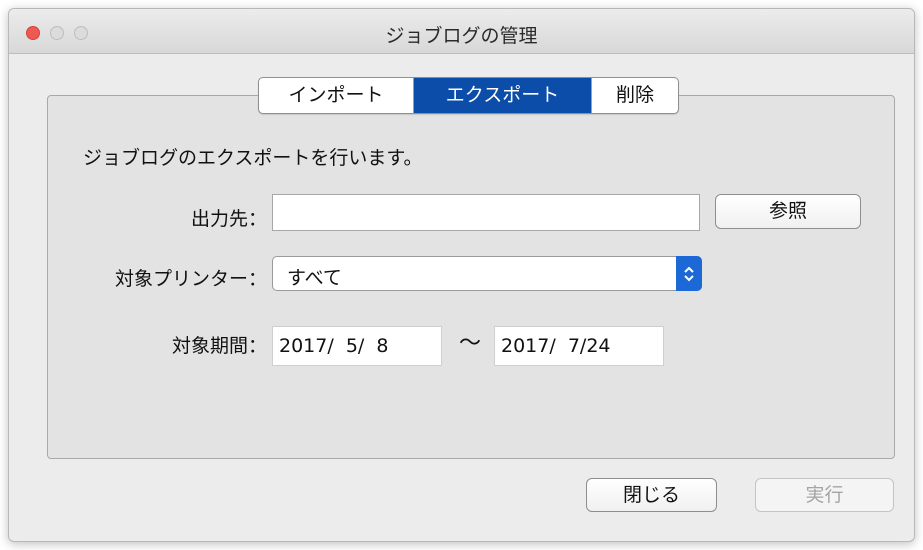  Describe the element at coordinates (689, 273) in the screenshot. I see `updown-chevron-icon` at that location.